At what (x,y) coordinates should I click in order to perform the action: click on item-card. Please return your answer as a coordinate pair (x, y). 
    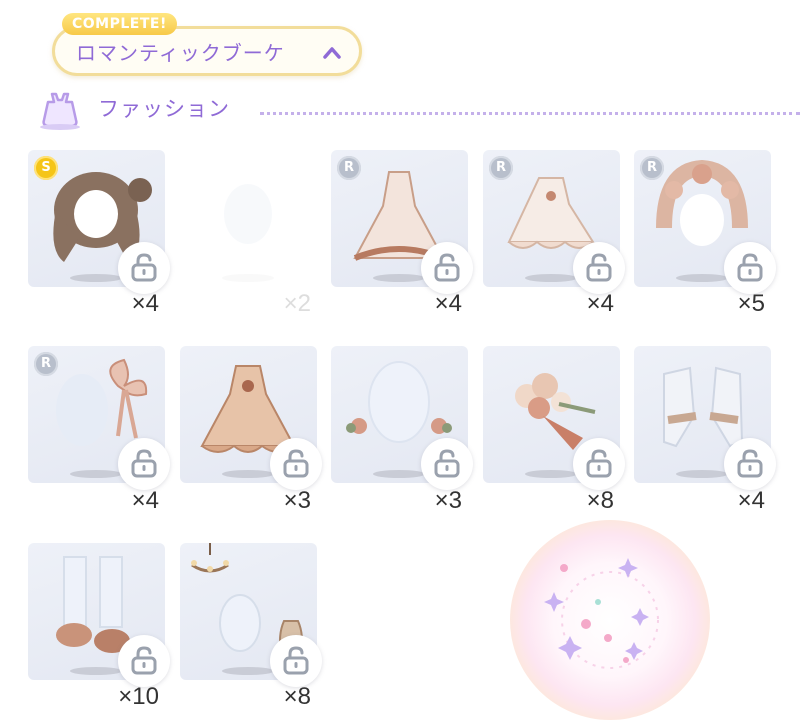
    Looking at the image, I should click on (248, 218).